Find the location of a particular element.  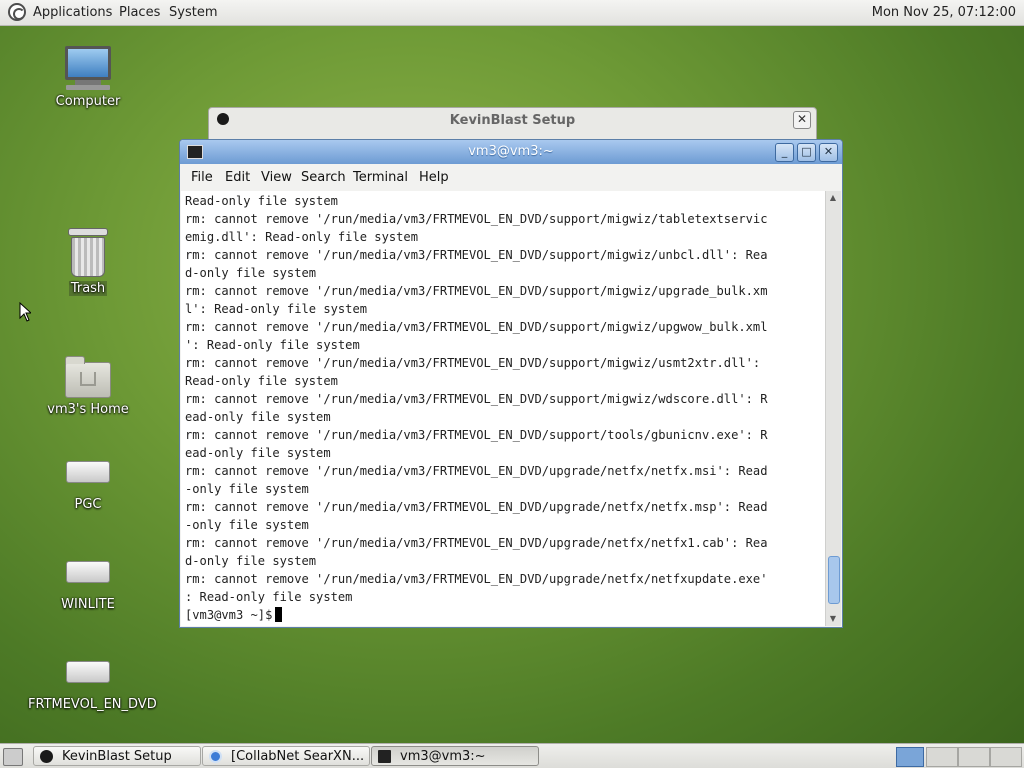

scrollbar-thumb is located at coordinates (834, 580).